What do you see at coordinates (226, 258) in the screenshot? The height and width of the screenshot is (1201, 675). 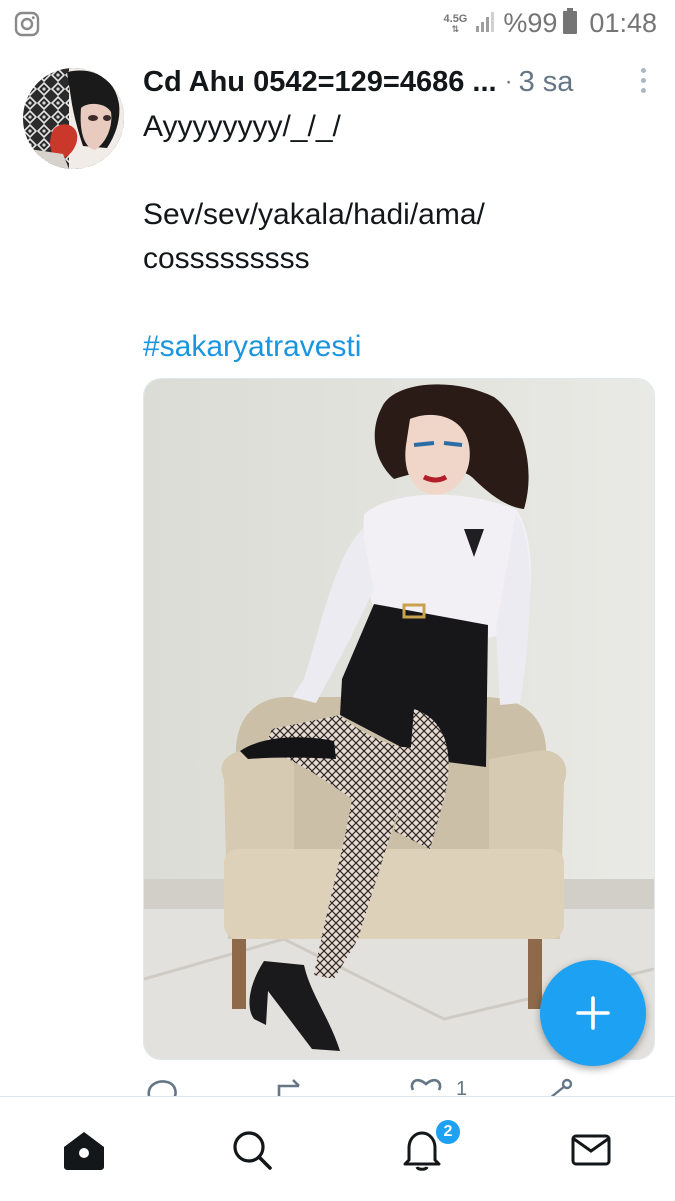 I see `tweet-line: cosssssssss` at bounding box center [226, 258].